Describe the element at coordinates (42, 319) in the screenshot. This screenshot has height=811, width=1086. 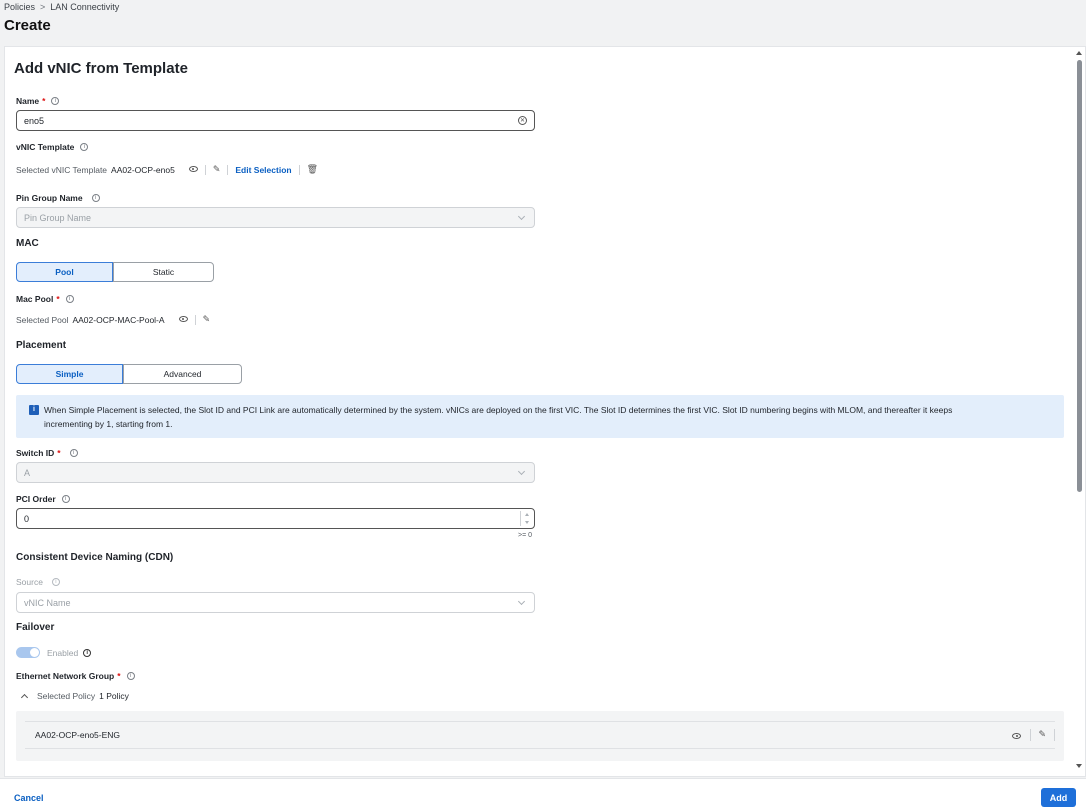
I see `selected-pool-label: Selected Pool` at that location.